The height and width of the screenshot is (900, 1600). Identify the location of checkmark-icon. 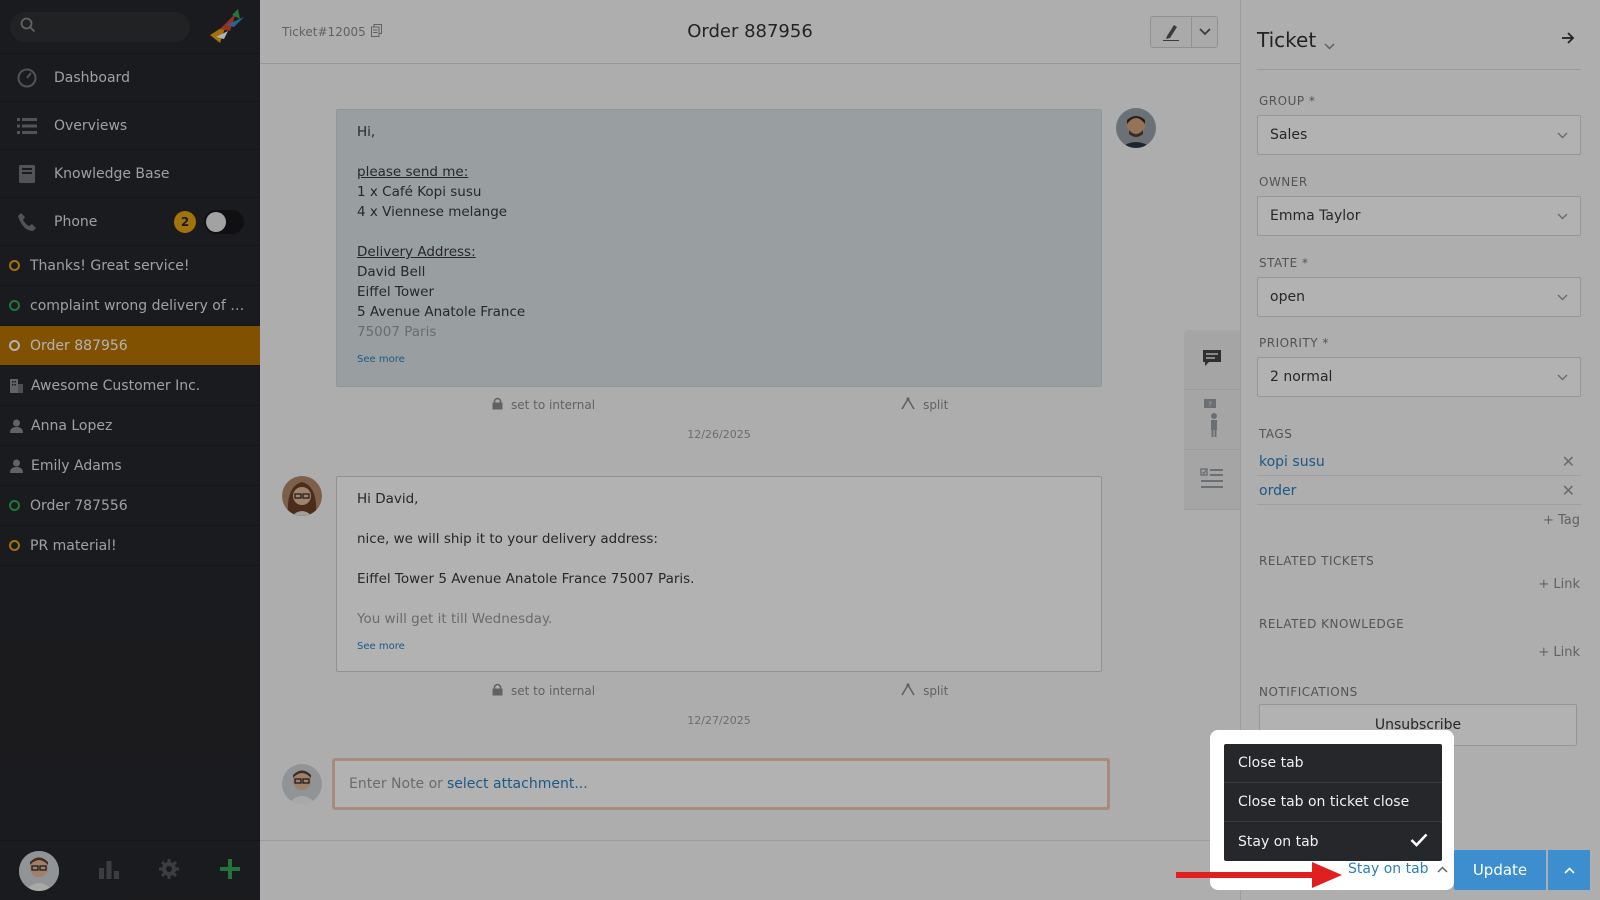
(1419, 842).